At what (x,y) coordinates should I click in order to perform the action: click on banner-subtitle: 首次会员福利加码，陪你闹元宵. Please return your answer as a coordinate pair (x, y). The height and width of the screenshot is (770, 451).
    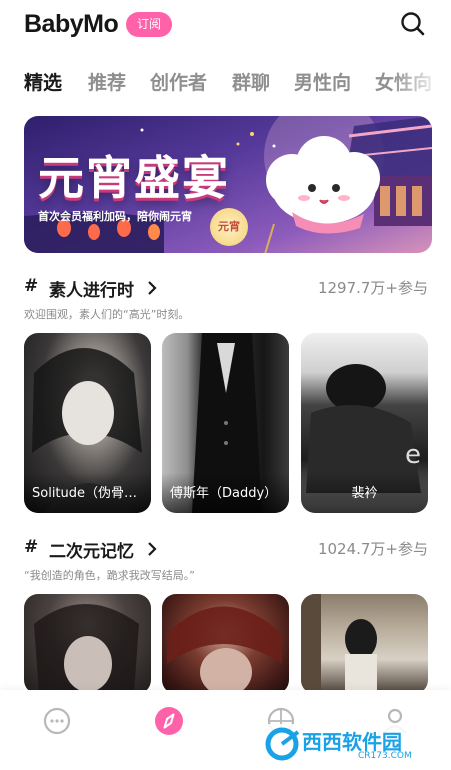
    Looking at the image, I should click on (115, 216).